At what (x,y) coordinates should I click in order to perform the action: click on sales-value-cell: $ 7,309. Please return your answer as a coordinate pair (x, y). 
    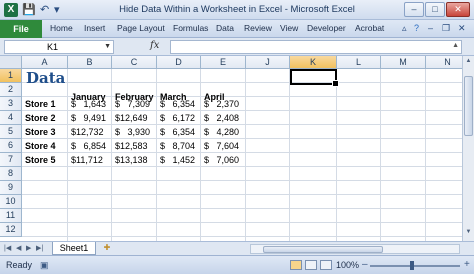
    Looking at the image, I should click on (132, 104).